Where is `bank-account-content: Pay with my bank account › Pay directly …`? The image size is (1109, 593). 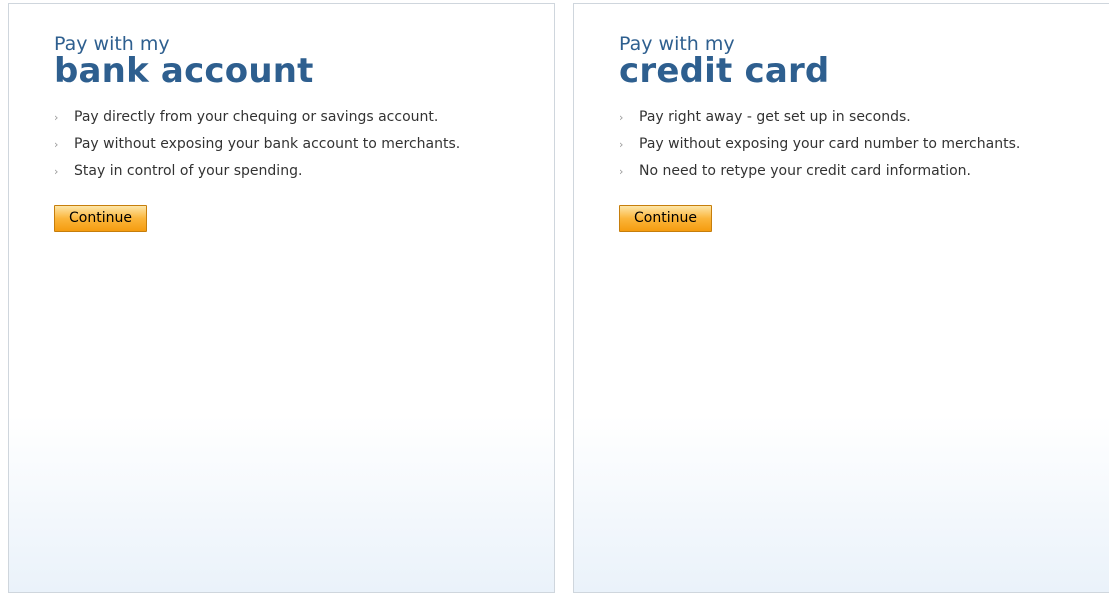
bank-account-content: Pay with my bank account › Pay directly … is located at coordinates (299, 133).